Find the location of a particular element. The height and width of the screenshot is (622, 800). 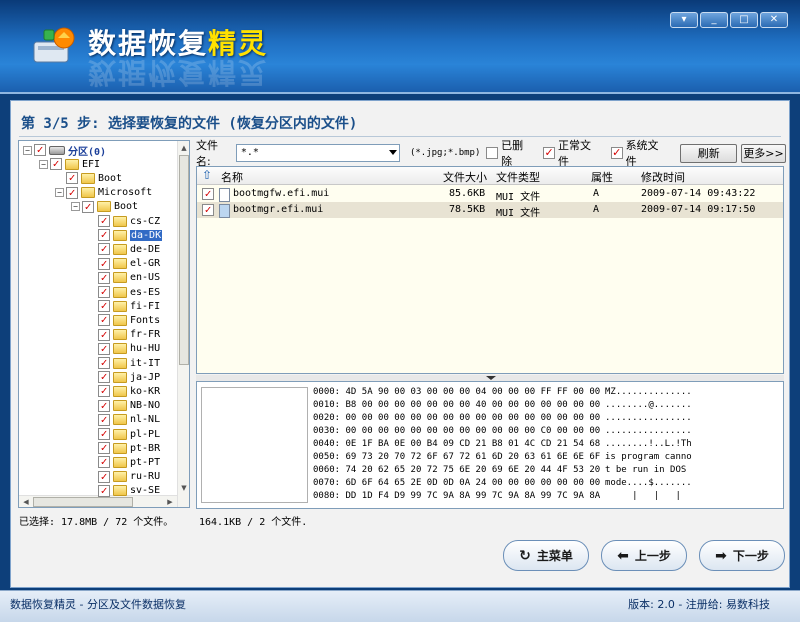

tree-node: ✓ fi-FI is located at coordinates (123, 306).